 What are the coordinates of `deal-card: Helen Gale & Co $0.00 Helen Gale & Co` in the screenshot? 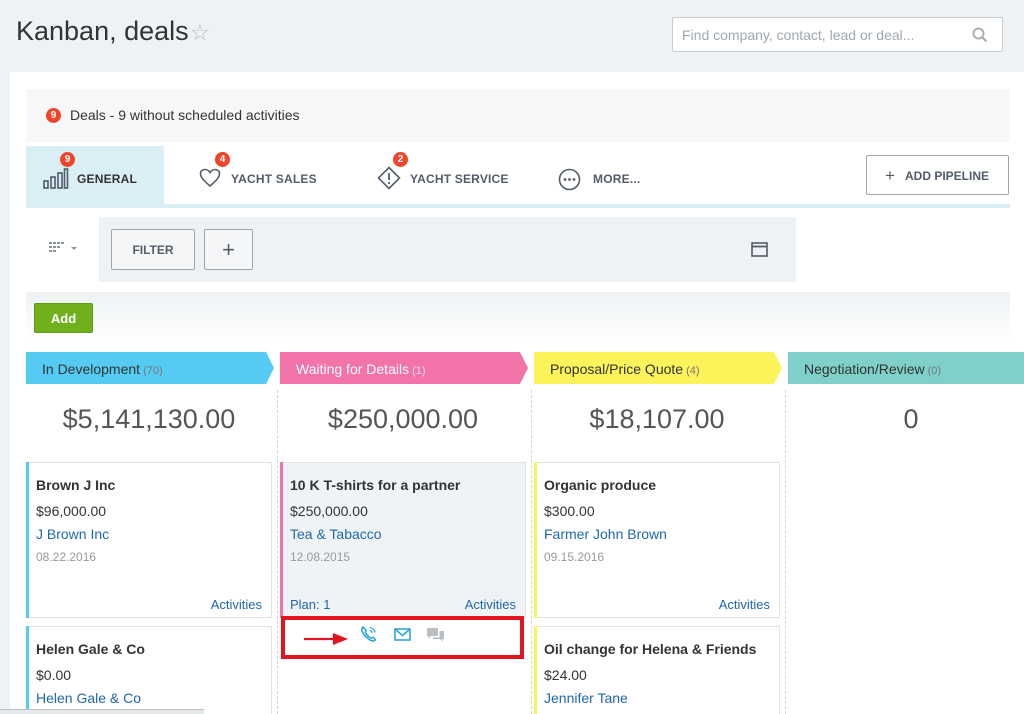 It's located at (149, 670).